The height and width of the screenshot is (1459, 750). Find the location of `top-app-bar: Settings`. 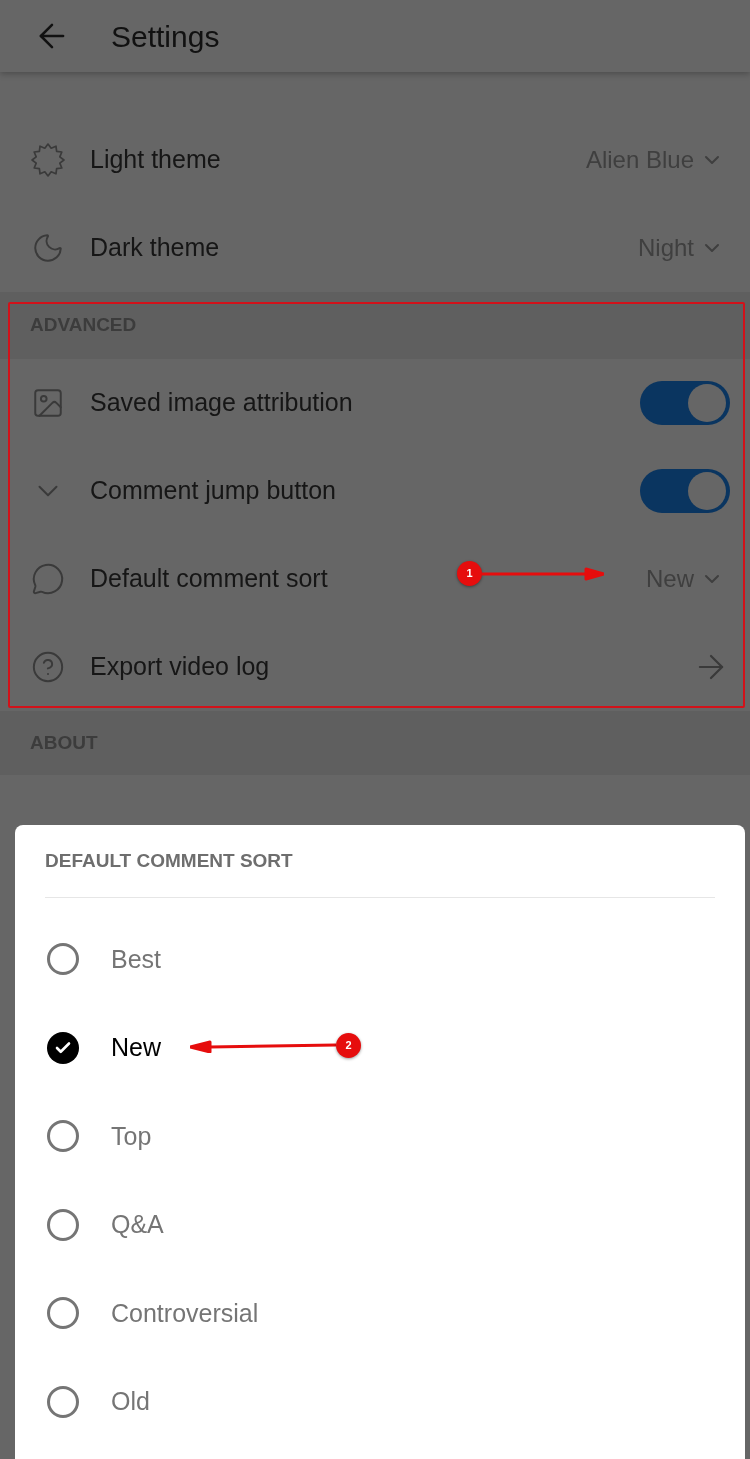

top-app-bar: Settings is located at coordinates (375, 36).